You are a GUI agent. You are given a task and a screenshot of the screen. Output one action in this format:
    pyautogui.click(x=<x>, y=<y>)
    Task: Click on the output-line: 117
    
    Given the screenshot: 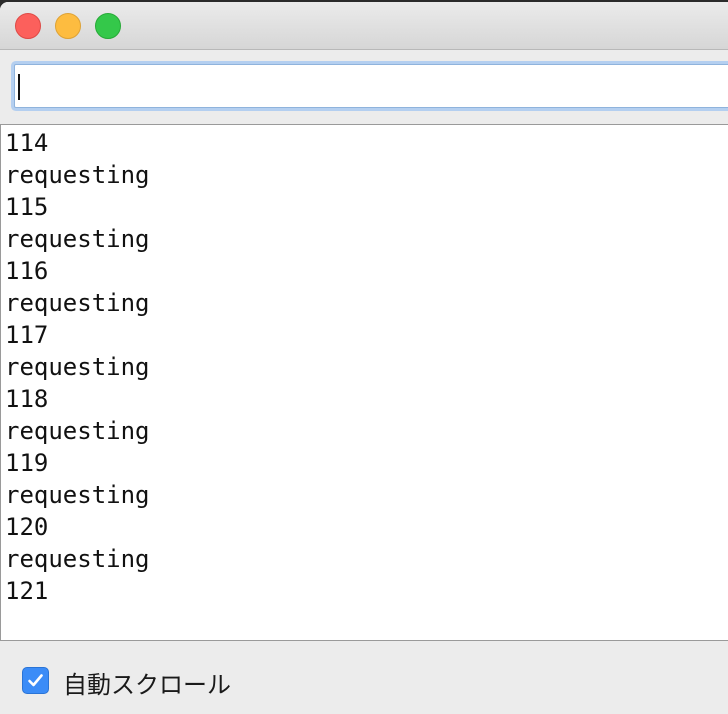 What is the action you would take?
    pyautogui.click(x=27, y=335)
    